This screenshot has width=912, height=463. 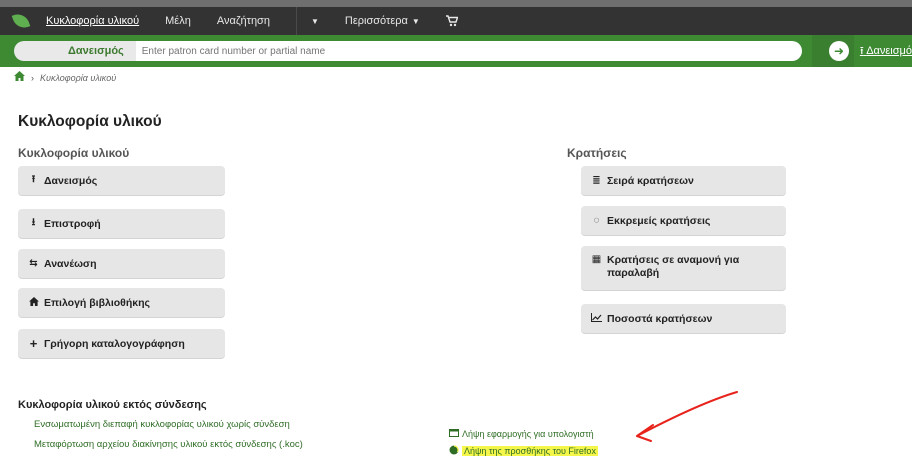 I want to click on search-type-label: Δανεισμός, so click(x=75, y=51).